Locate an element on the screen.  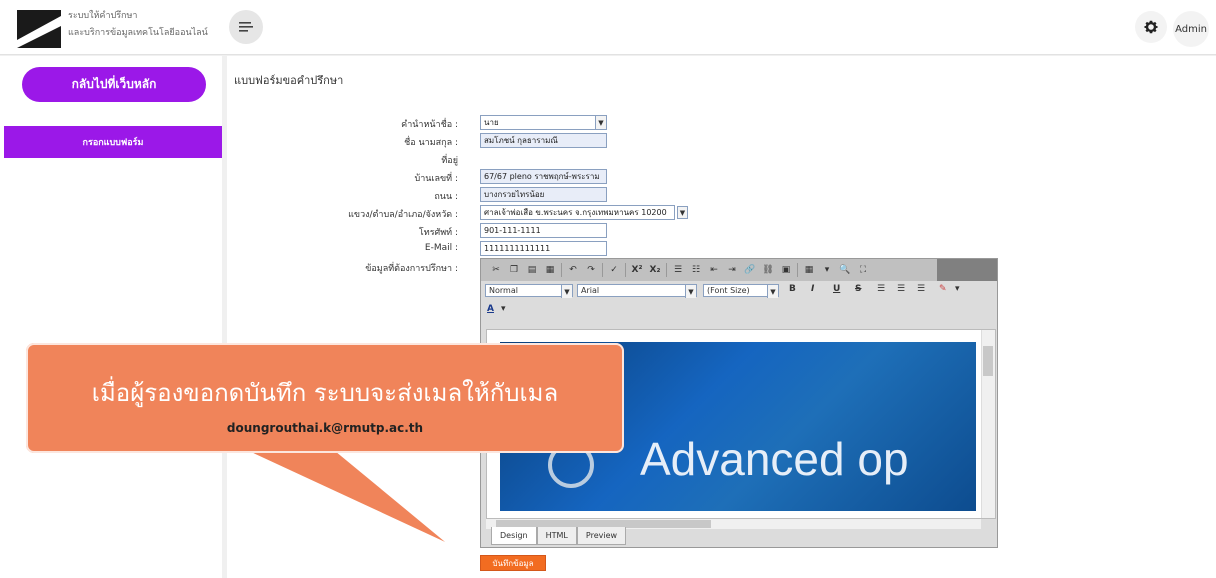
font-size-value: (Font Size) is located at coordinates (728, 290).